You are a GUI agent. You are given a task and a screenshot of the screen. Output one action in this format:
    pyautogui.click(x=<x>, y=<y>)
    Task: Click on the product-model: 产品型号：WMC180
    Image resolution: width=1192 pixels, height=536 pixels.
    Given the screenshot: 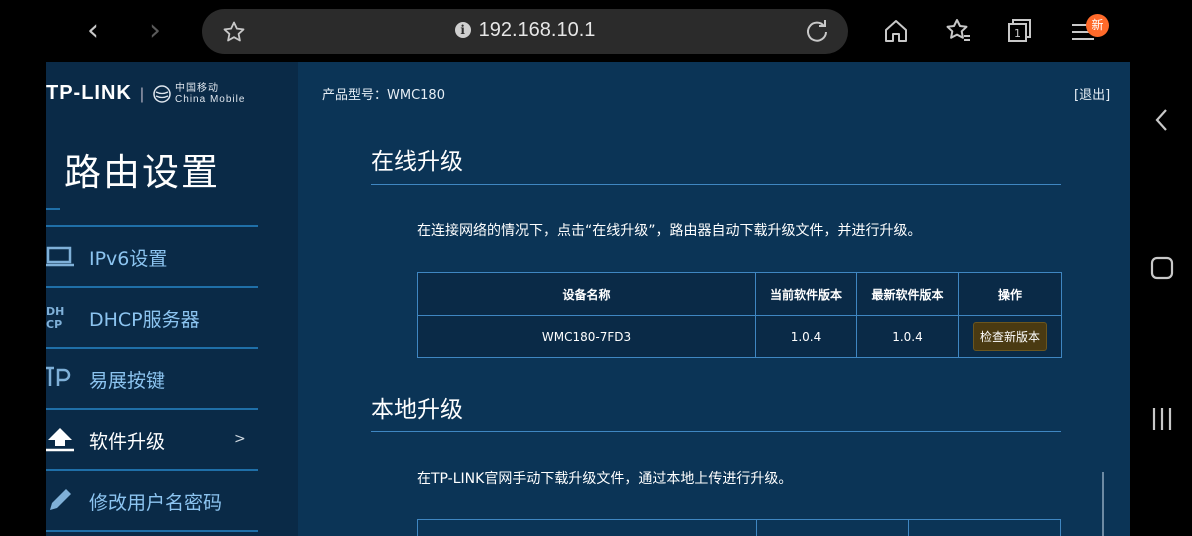 What is the action you would take?
    pyautogui.click(x=383, y=95)
    